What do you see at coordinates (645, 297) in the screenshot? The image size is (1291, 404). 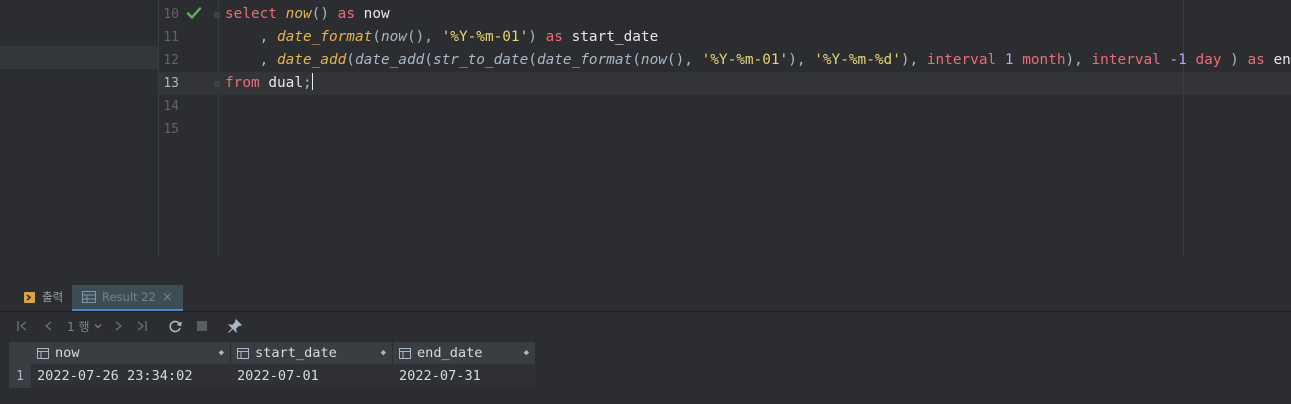 I see `tab-bar: 출력 Result 22 ×` at bounding box center [645, 297].